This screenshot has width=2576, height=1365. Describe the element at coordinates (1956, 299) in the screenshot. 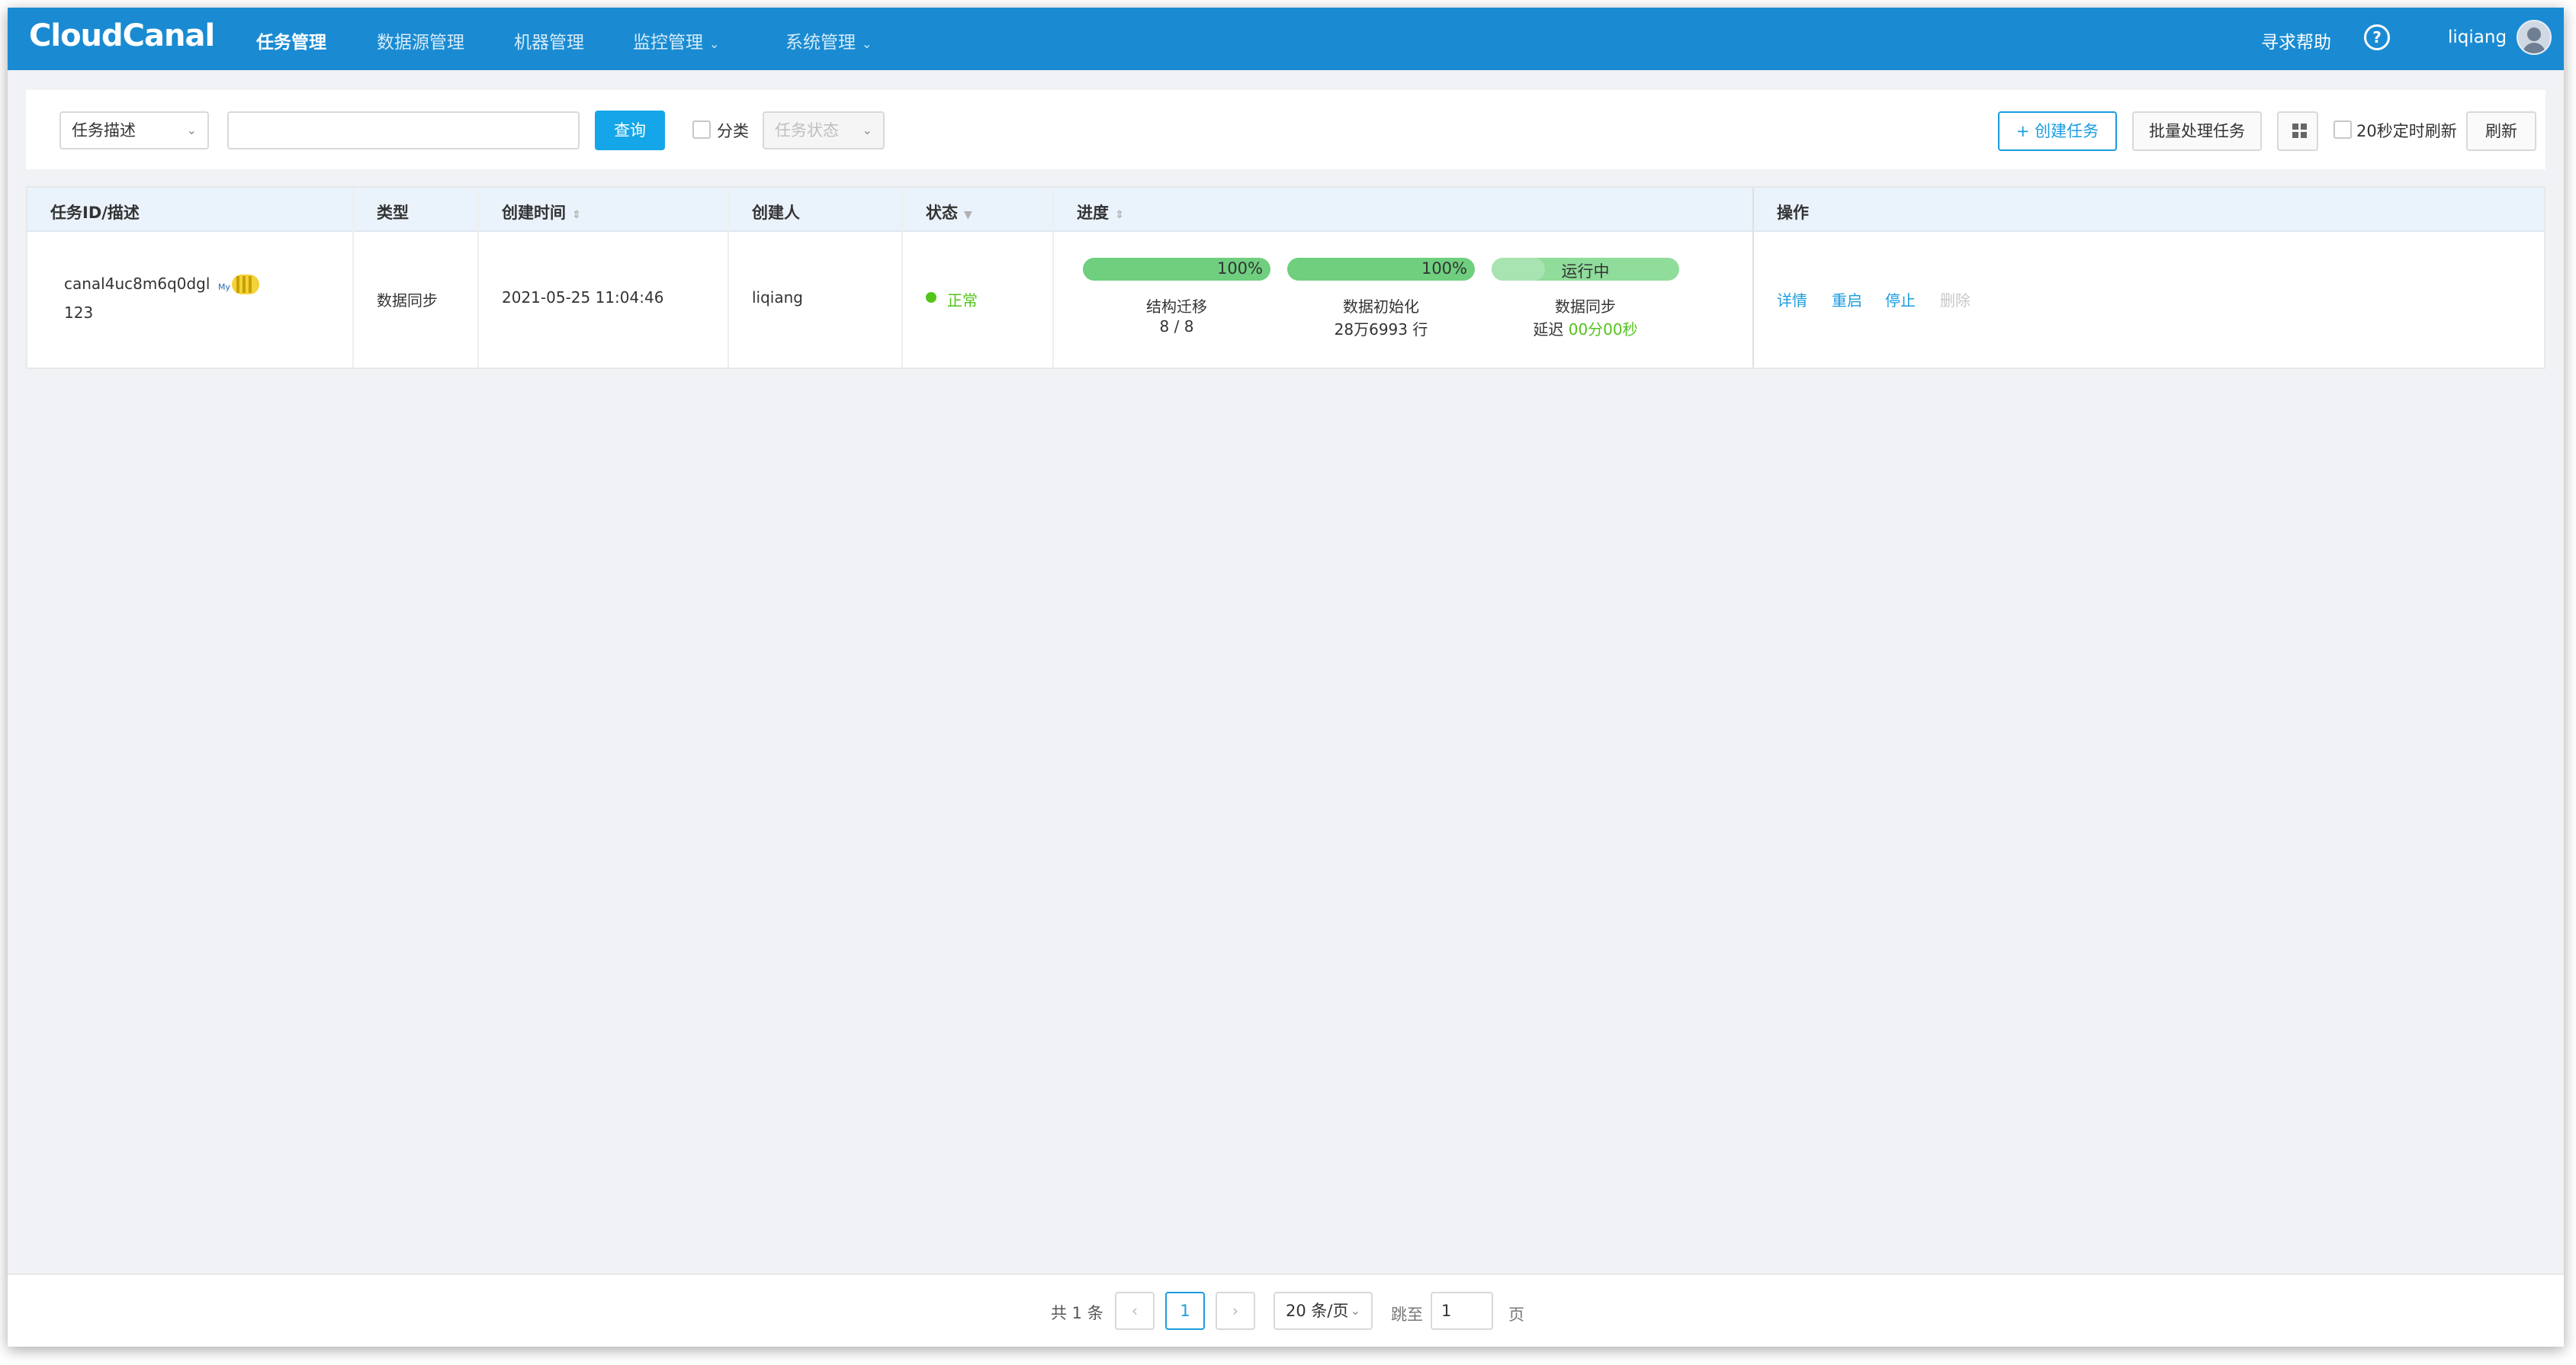

I see `delete-link: 删除` at that location.